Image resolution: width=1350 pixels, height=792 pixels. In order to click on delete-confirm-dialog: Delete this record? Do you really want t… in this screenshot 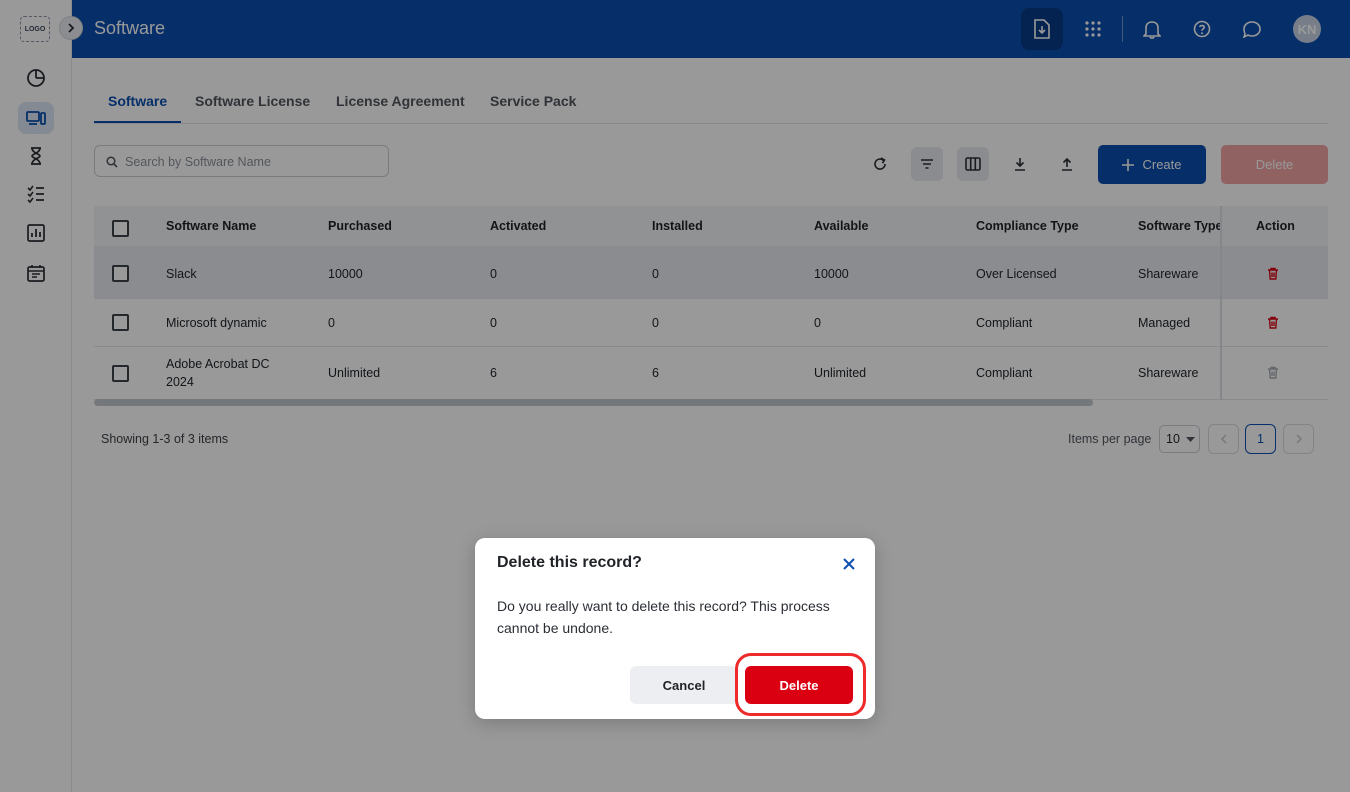, I will do `click(675, 628)`.